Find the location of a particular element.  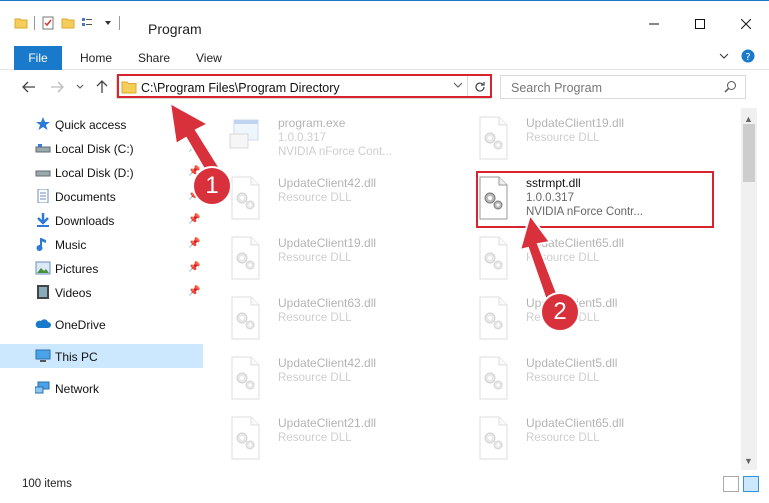

up-button is located at coordinates (102, 88).